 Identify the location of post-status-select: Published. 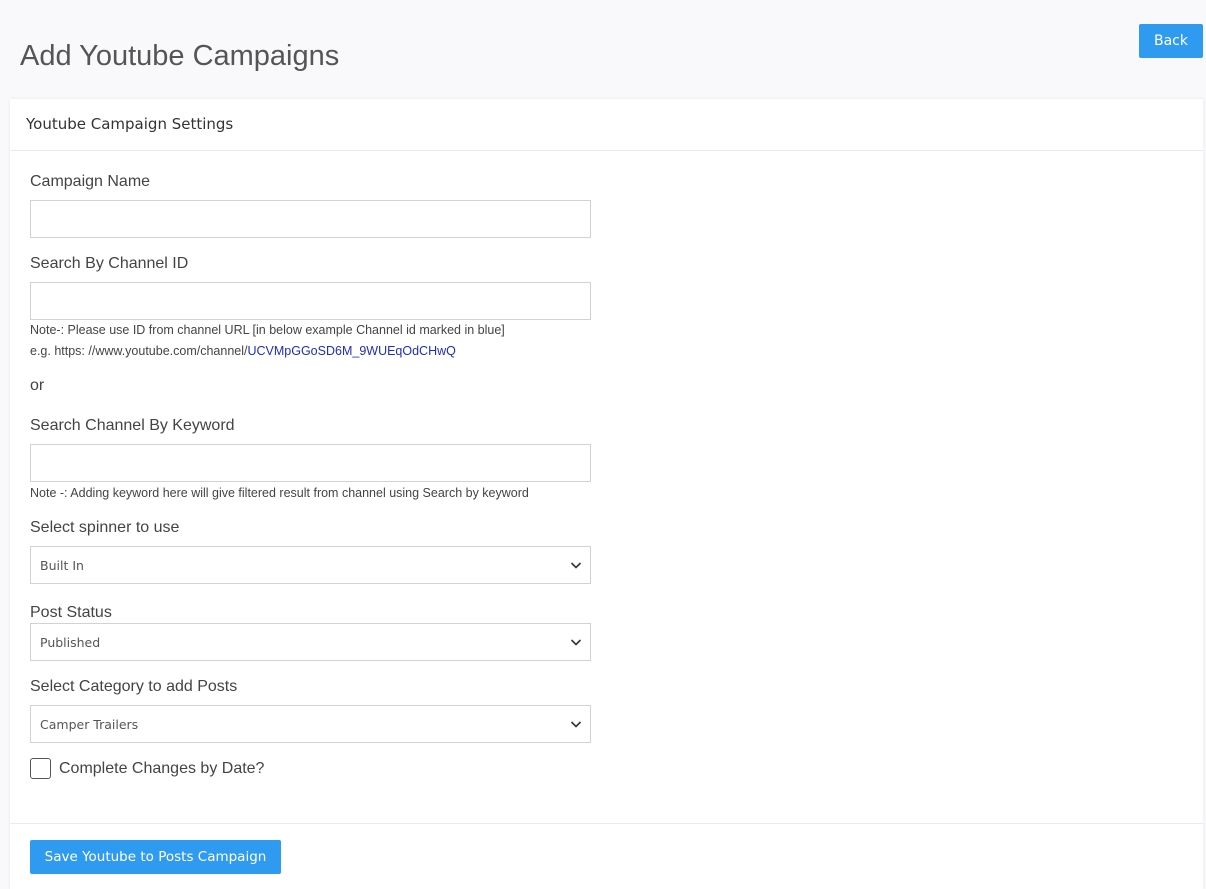
(310, 642).